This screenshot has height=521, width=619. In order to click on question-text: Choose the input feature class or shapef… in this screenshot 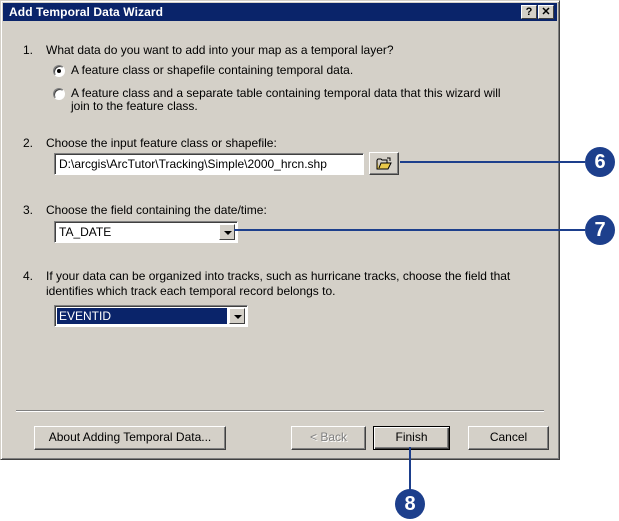, I will do `click(161, 143)`.